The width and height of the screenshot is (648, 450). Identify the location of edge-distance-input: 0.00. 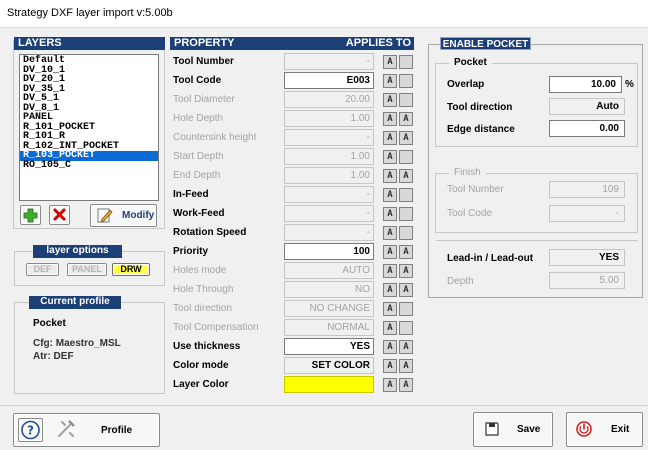
(587, 128).